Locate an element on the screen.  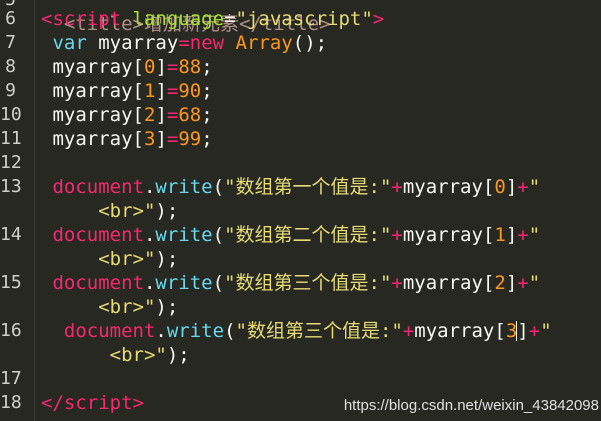
code-line-11: myarray[3]=99; is located at coordinates (127, 139).